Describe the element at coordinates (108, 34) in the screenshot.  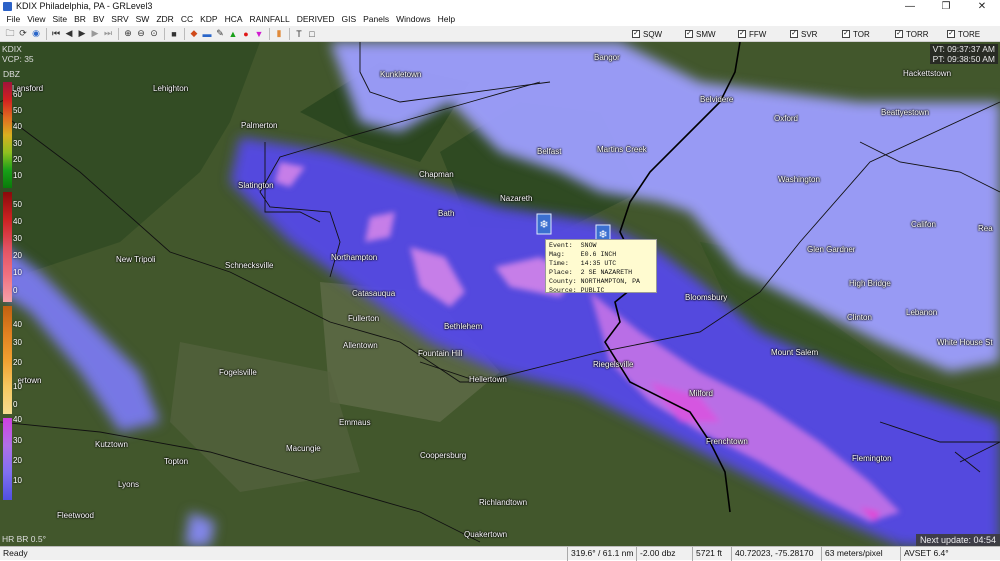
I see `last-frame-icon: ⏭` at that location.